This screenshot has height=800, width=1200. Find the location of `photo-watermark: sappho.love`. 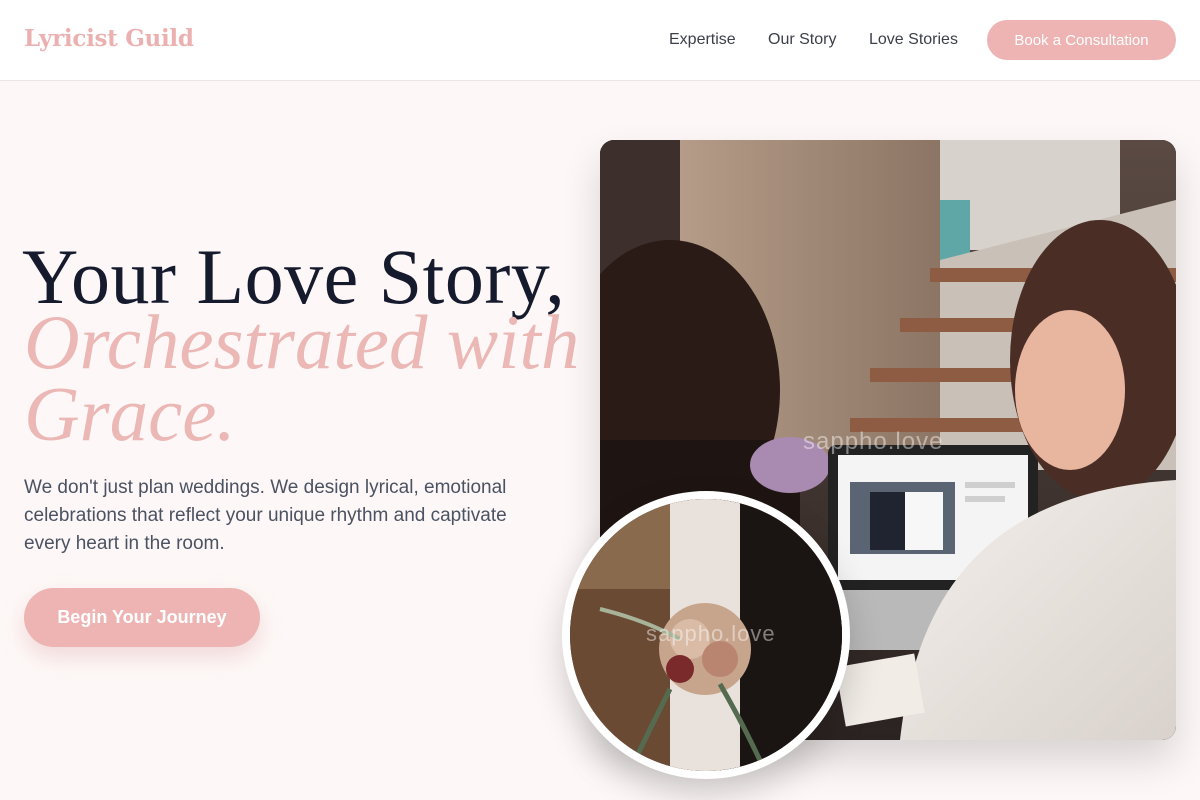

photo-watermark: sappho.love is located at coordinates (873, 441).